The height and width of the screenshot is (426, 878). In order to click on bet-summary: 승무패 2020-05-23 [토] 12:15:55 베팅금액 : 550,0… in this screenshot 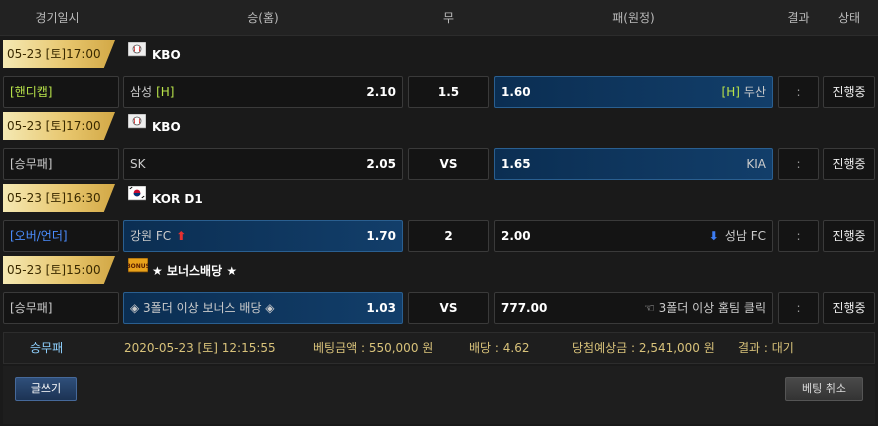, I will do `click(439, 348)`.